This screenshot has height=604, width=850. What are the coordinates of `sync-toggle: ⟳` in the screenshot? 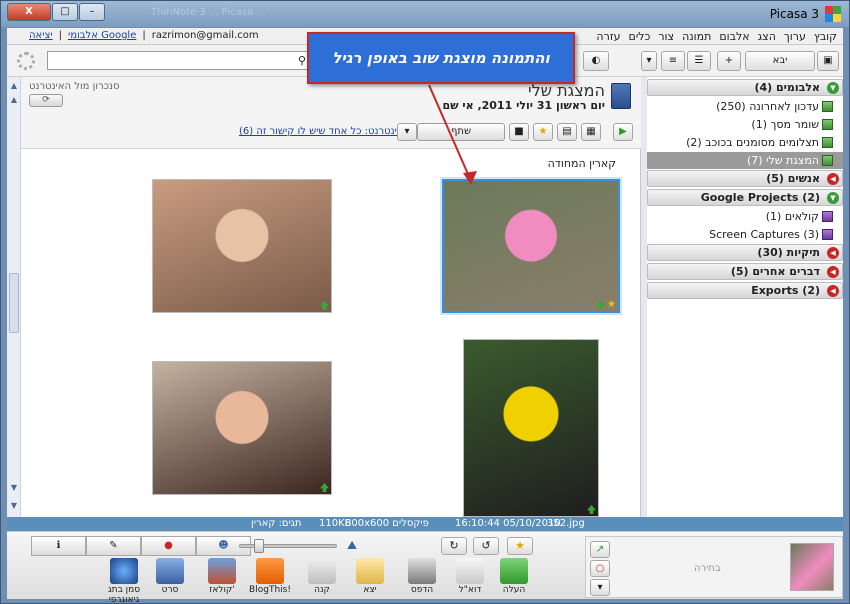 It's located at (46, 100).